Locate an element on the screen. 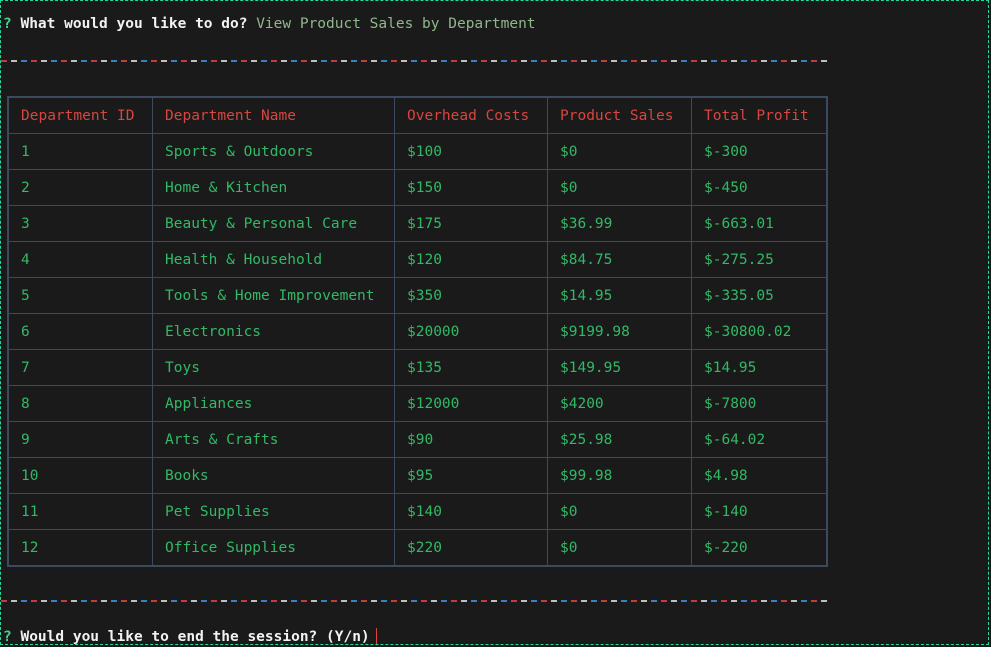 This screenshot has height=647, width=991. table-row: 1 Sports & Outdoors $100 $0 $-300 is located at coordinates (417, 151).